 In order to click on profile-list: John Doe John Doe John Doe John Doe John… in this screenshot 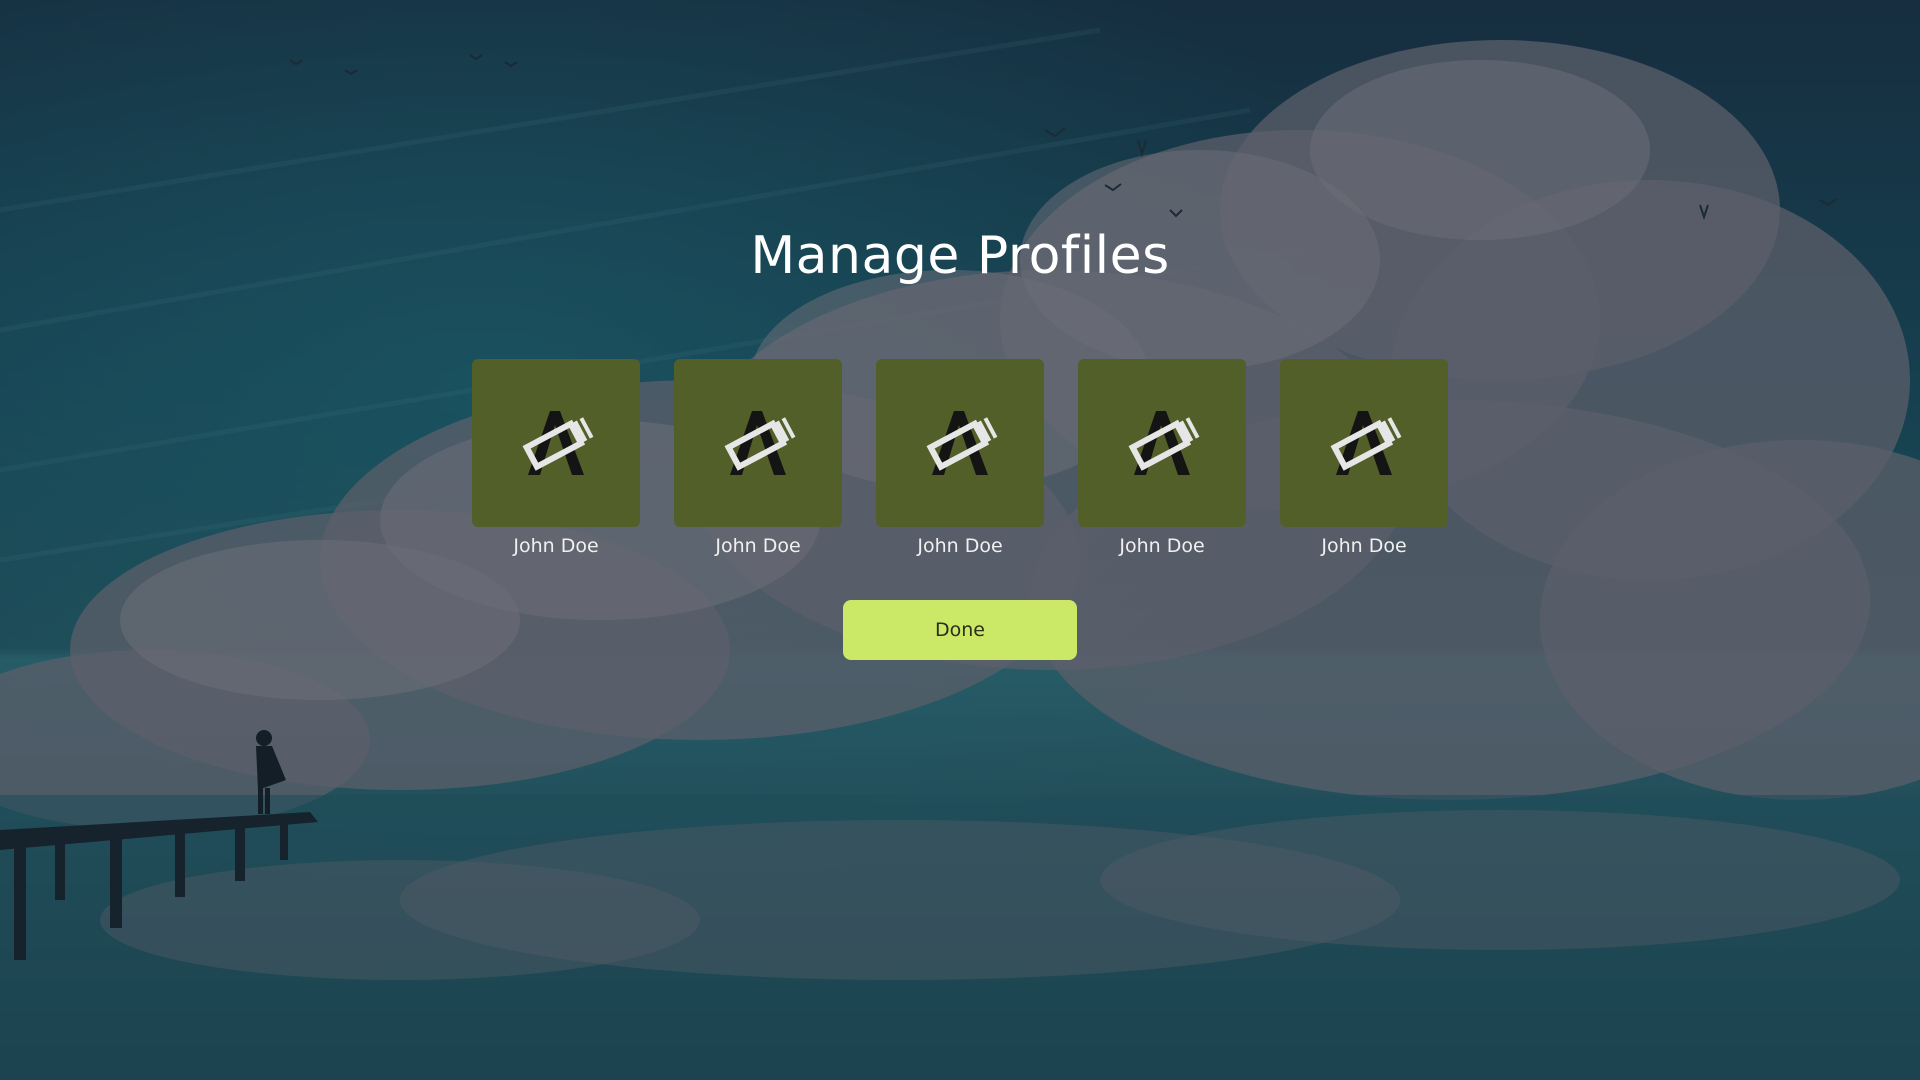, I will do `click(960, 458)`.